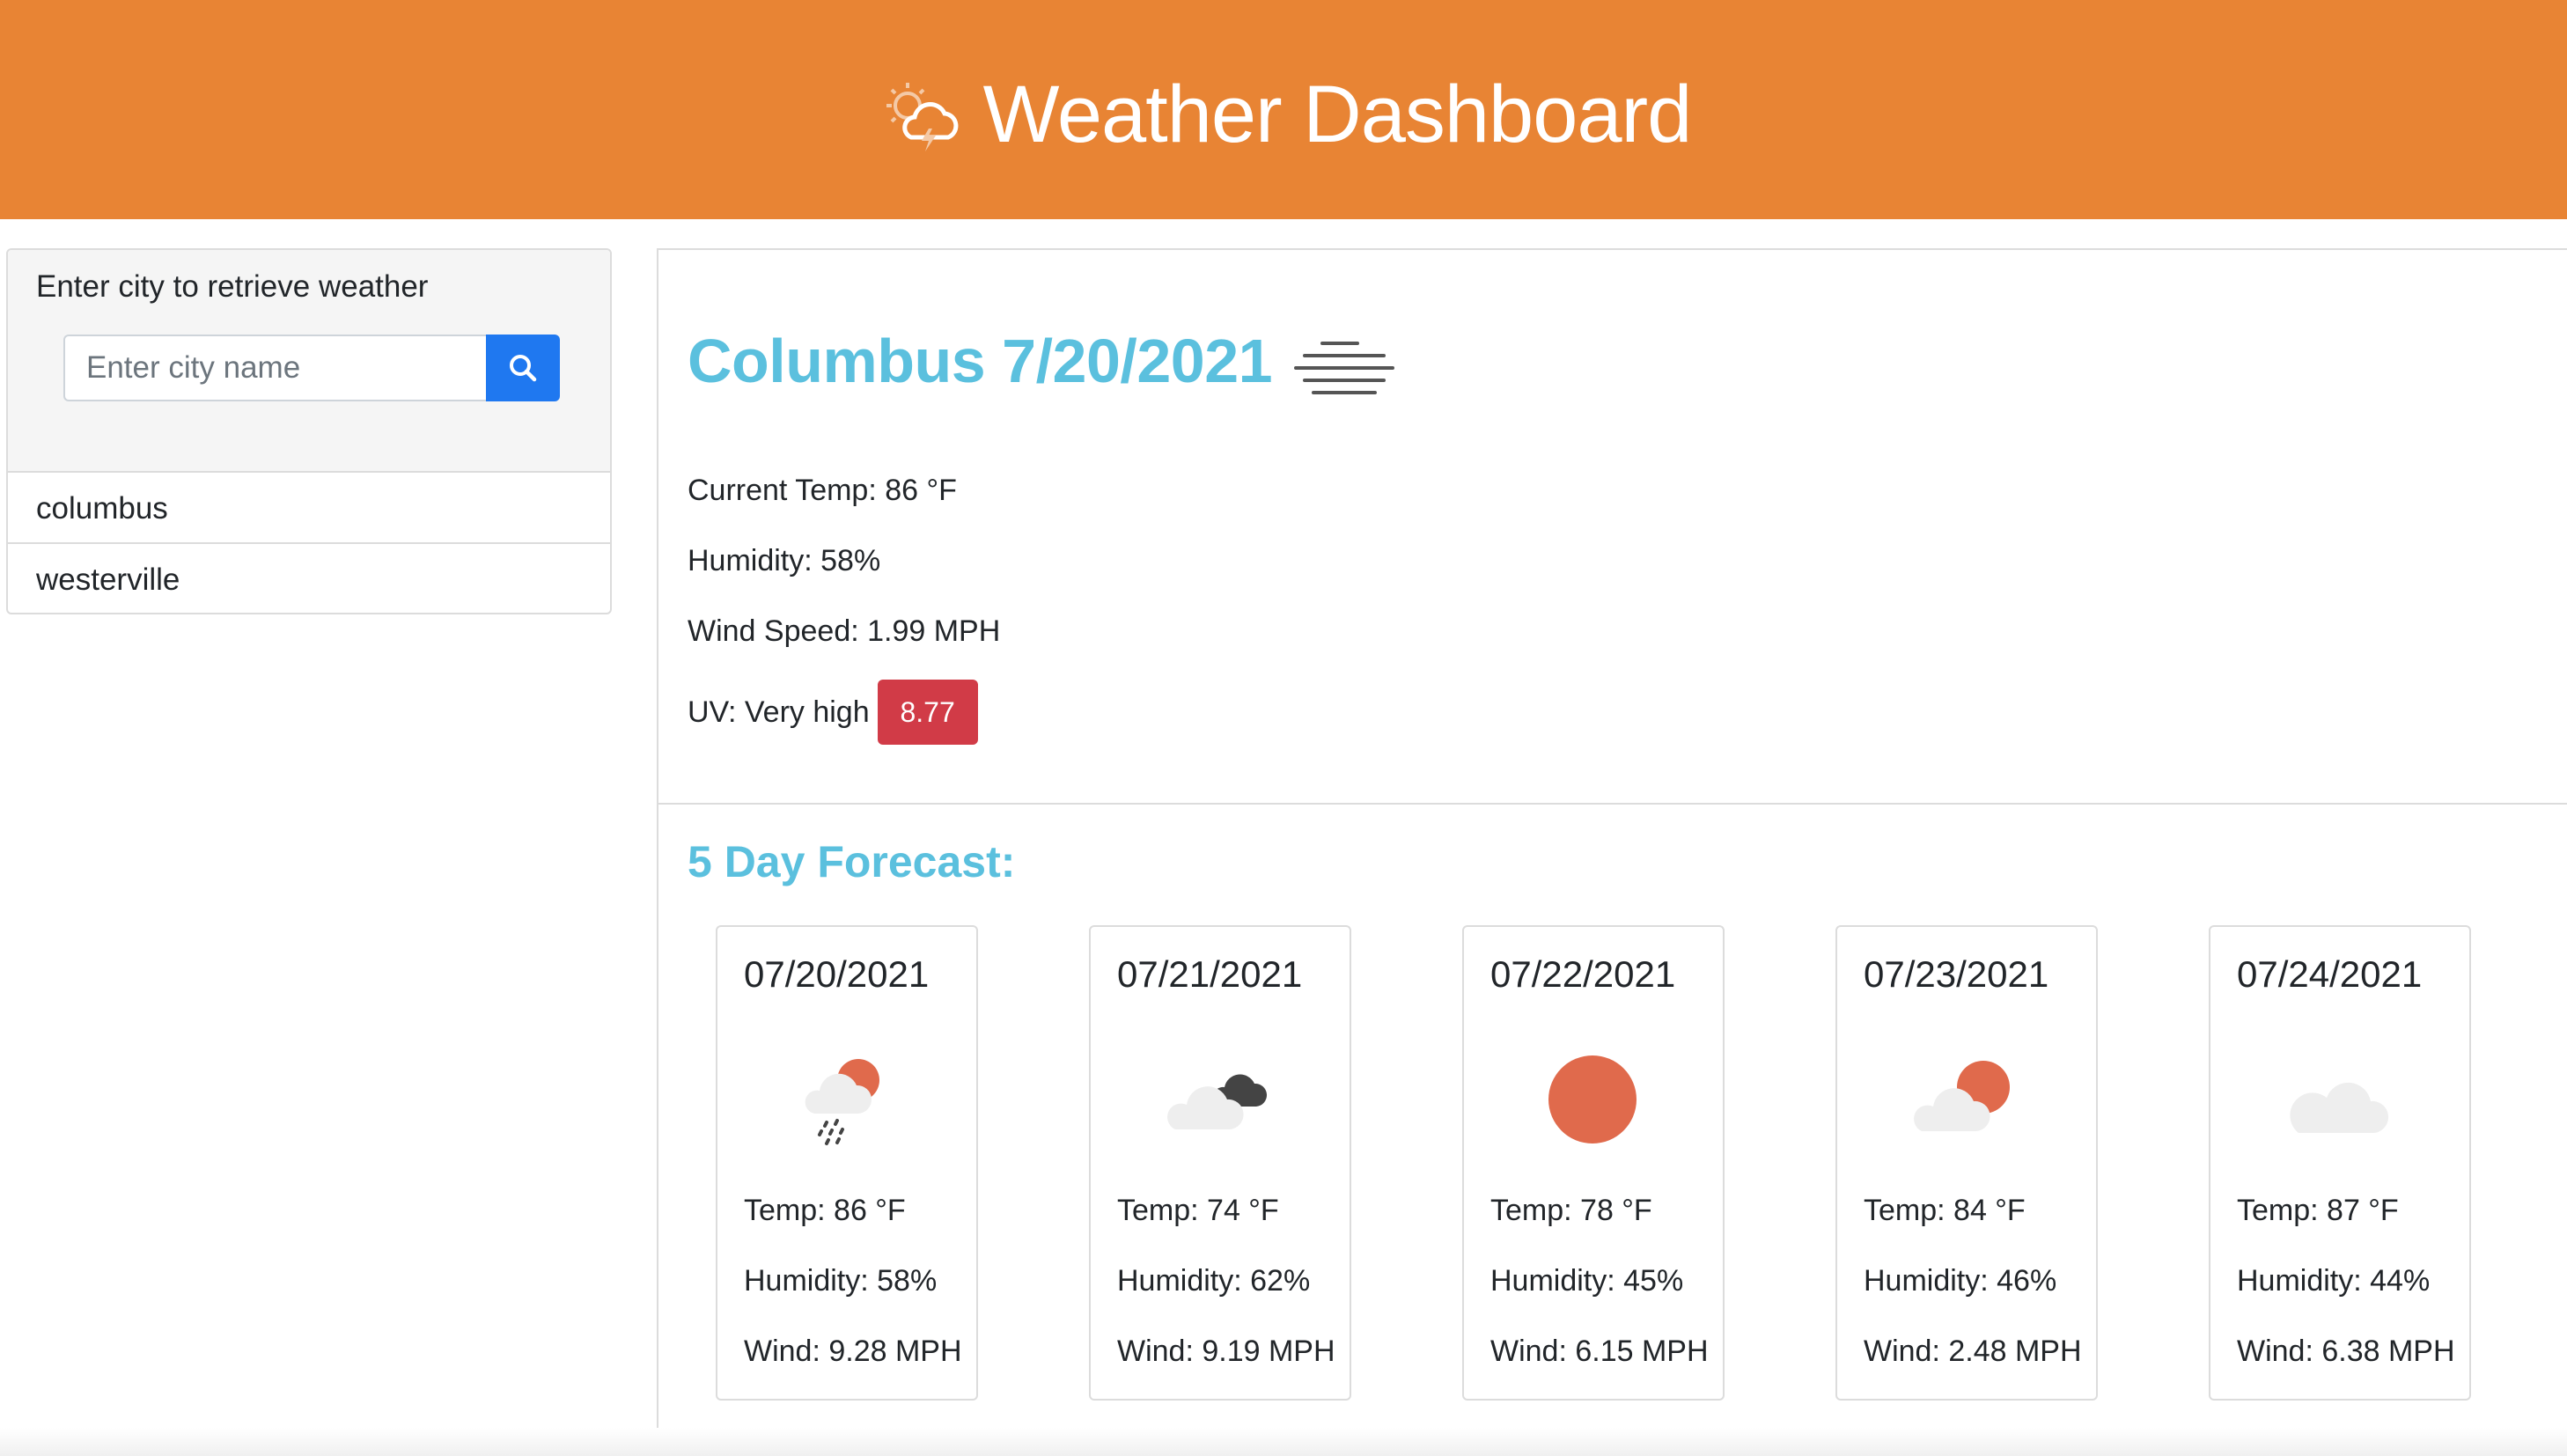  What do you see at coordinates (309, 579) in the screenshot?
I see `history-item-westerville: westerville` at bounding box center [309, 579].